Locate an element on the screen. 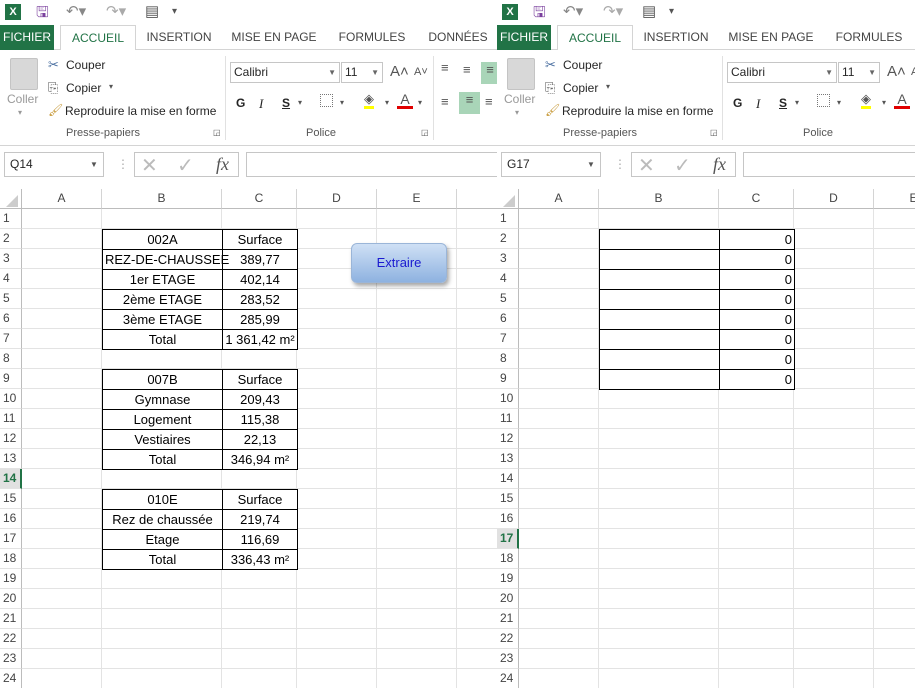 The image size is (915, 688). cell-b9 is located at coordinates (659, 379).